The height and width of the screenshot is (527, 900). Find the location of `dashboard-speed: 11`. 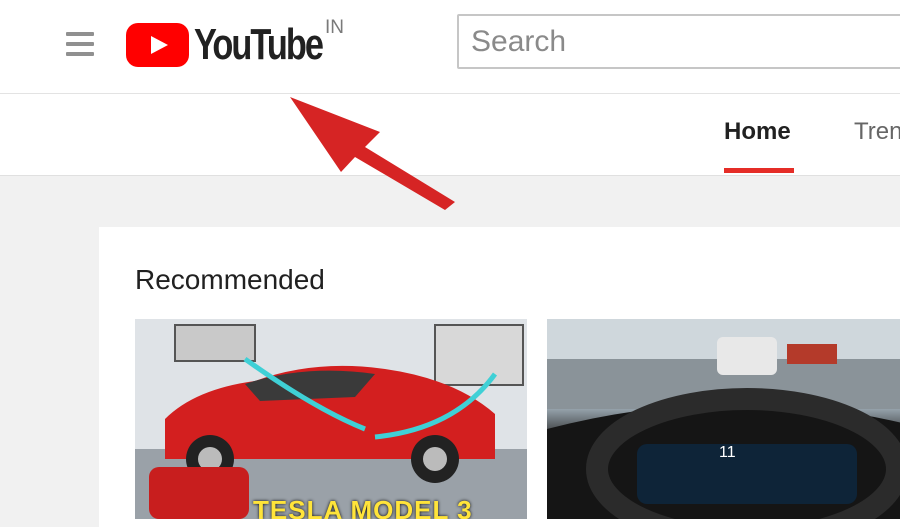

dashboard-speed: 11 is located at coordinates (727, 452).